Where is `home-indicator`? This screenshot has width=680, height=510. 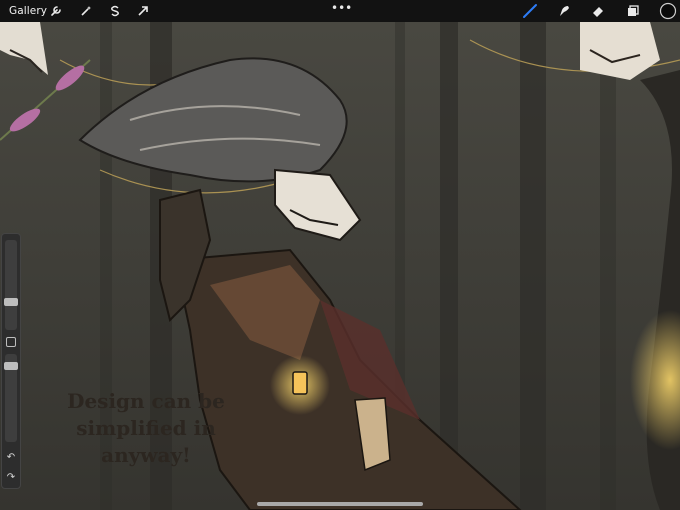 home-indicator is located at coordinates (340, 504).